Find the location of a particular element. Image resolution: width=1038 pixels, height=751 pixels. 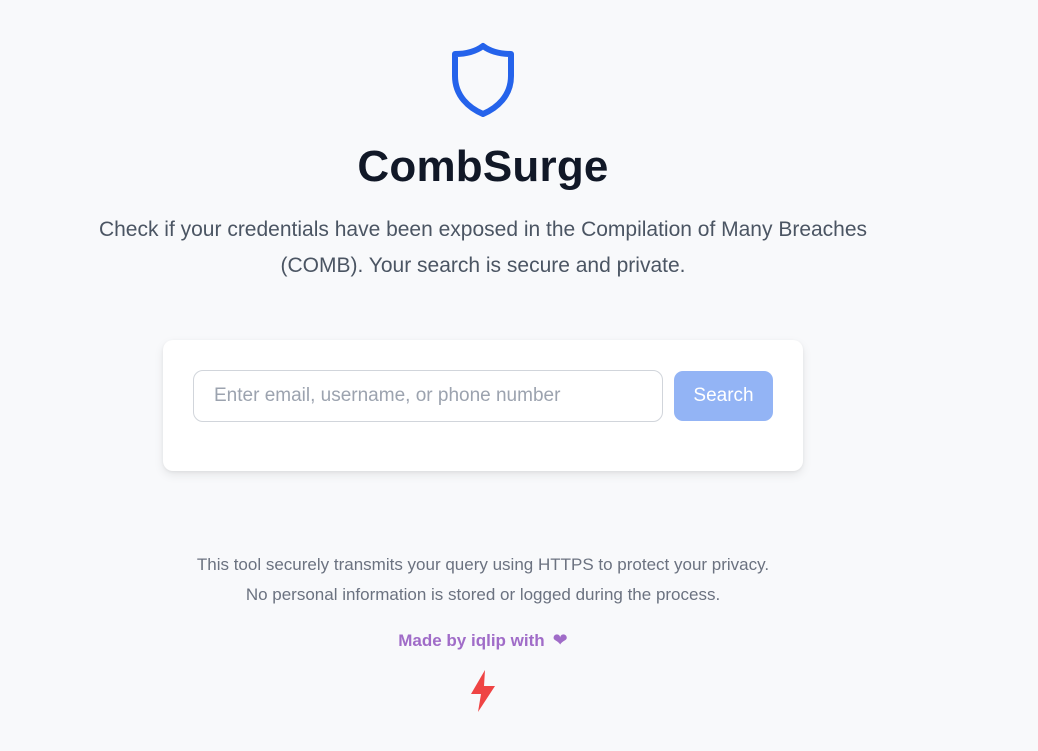

search-button: Search is located at coordinates (723, 396).